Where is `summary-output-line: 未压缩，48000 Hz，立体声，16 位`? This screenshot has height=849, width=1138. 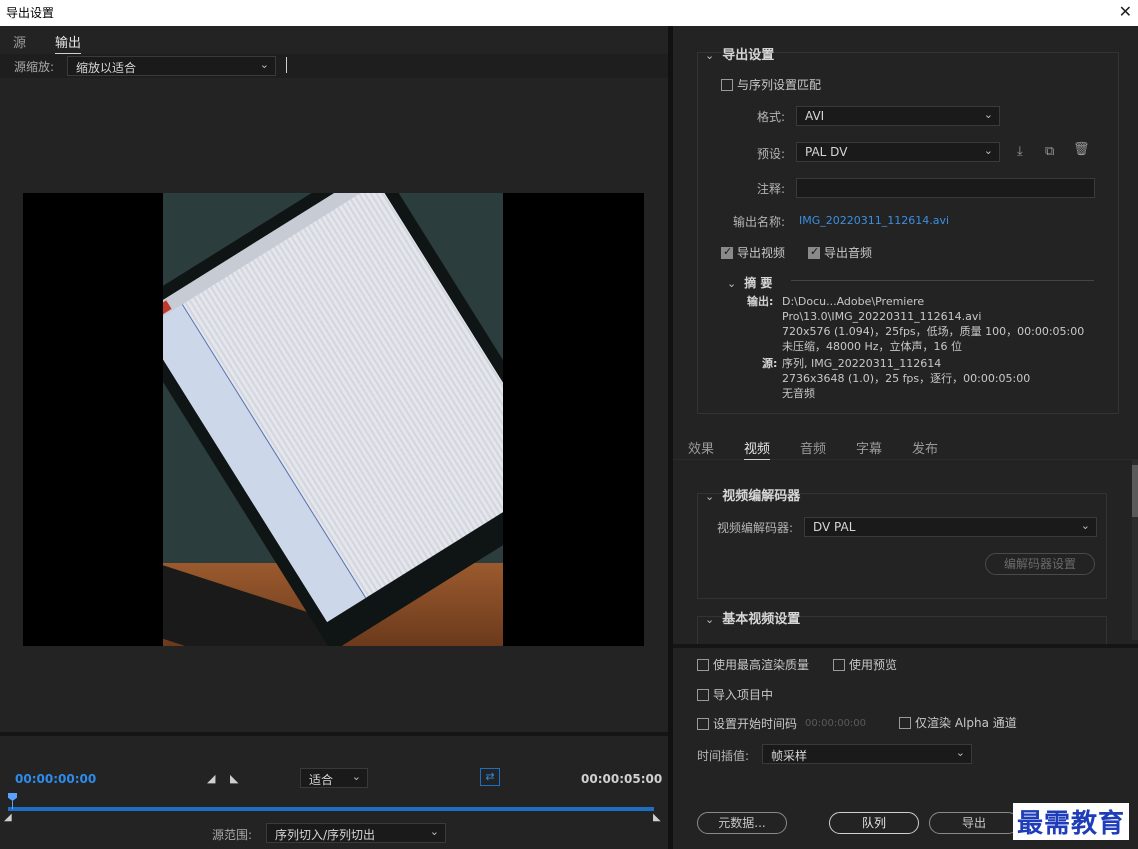
summary-output-line: 未压缩，48000 Hz，立体声，16 位 is located at coordinates (872, 346).